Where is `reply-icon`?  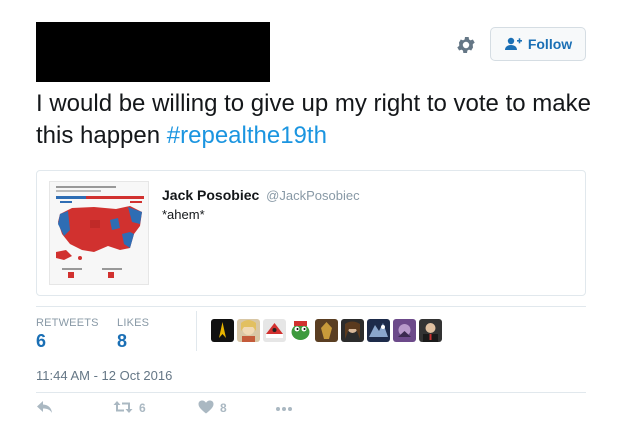
reply-icon is located at coordinates (44, 408).